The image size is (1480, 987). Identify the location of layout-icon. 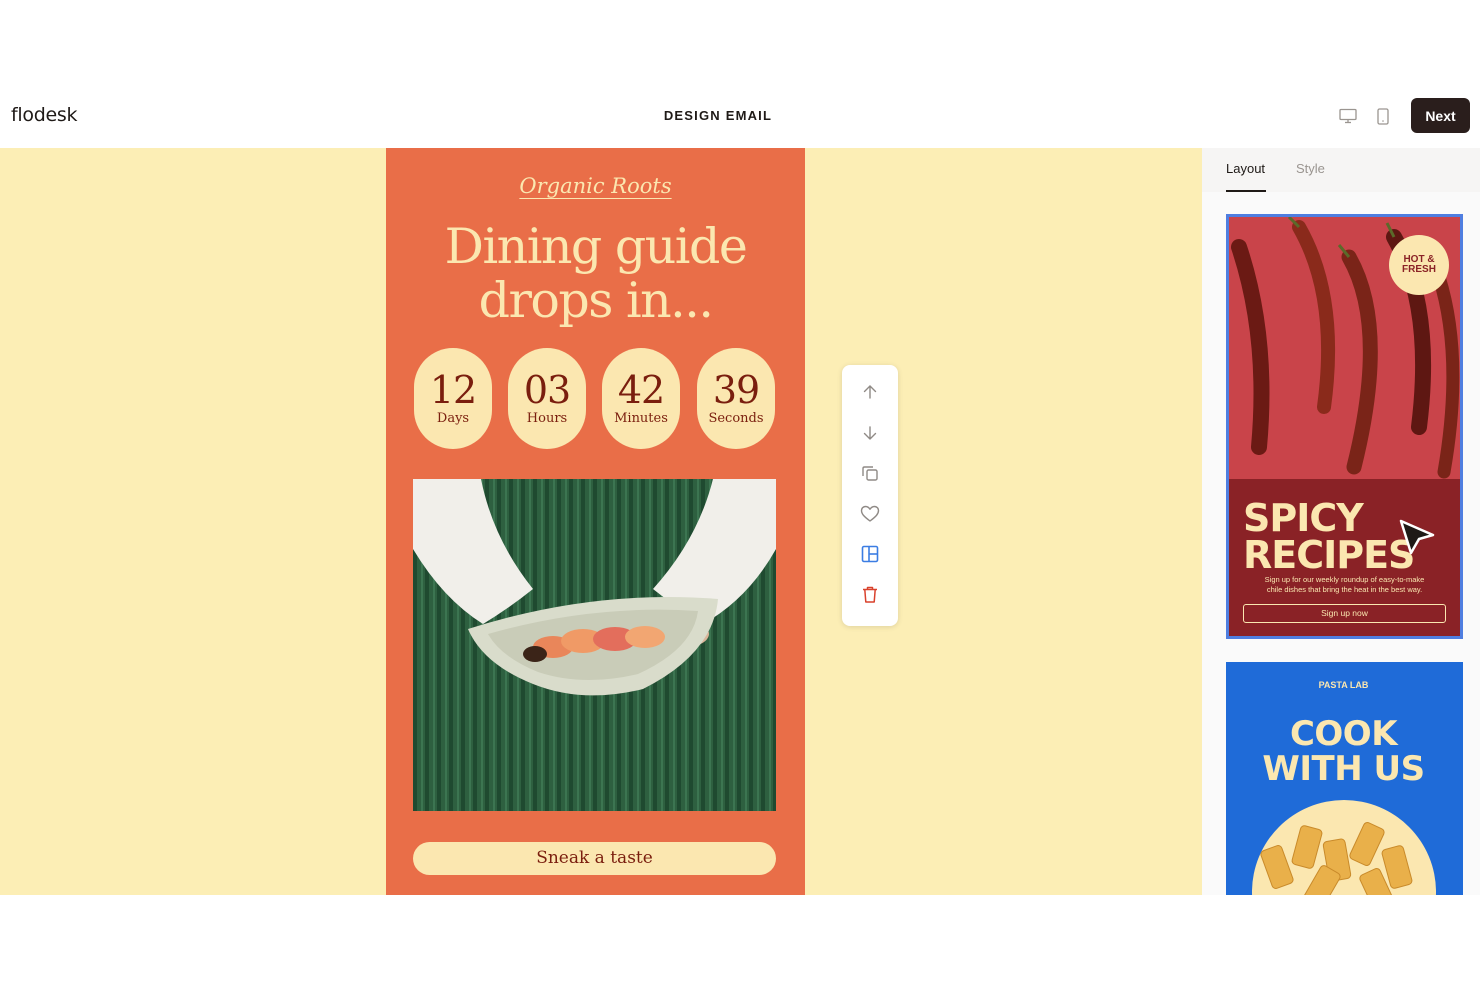
(870, 554).